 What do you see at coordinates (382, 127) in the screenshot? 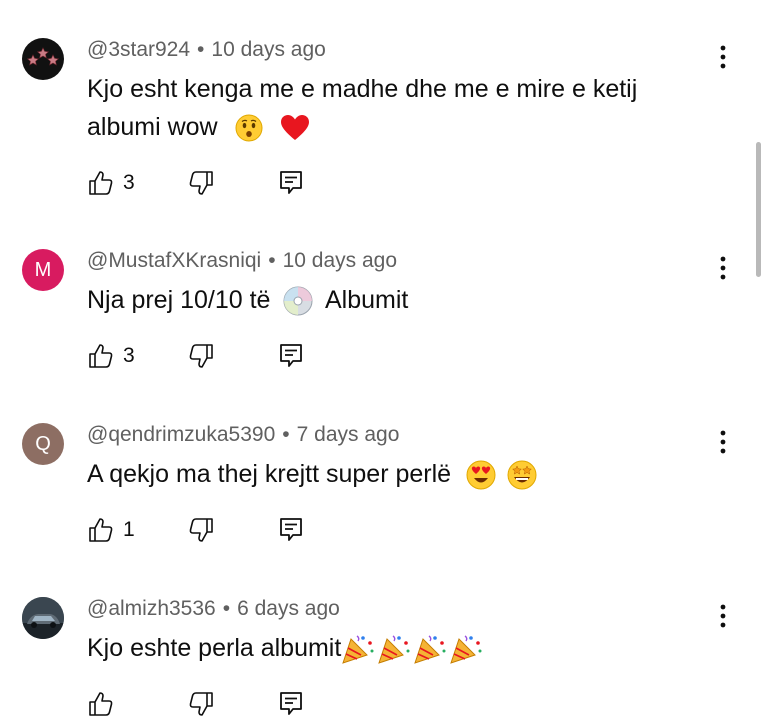
I see `comment-text-line: albumi wow` at bounding box center [382, 127].